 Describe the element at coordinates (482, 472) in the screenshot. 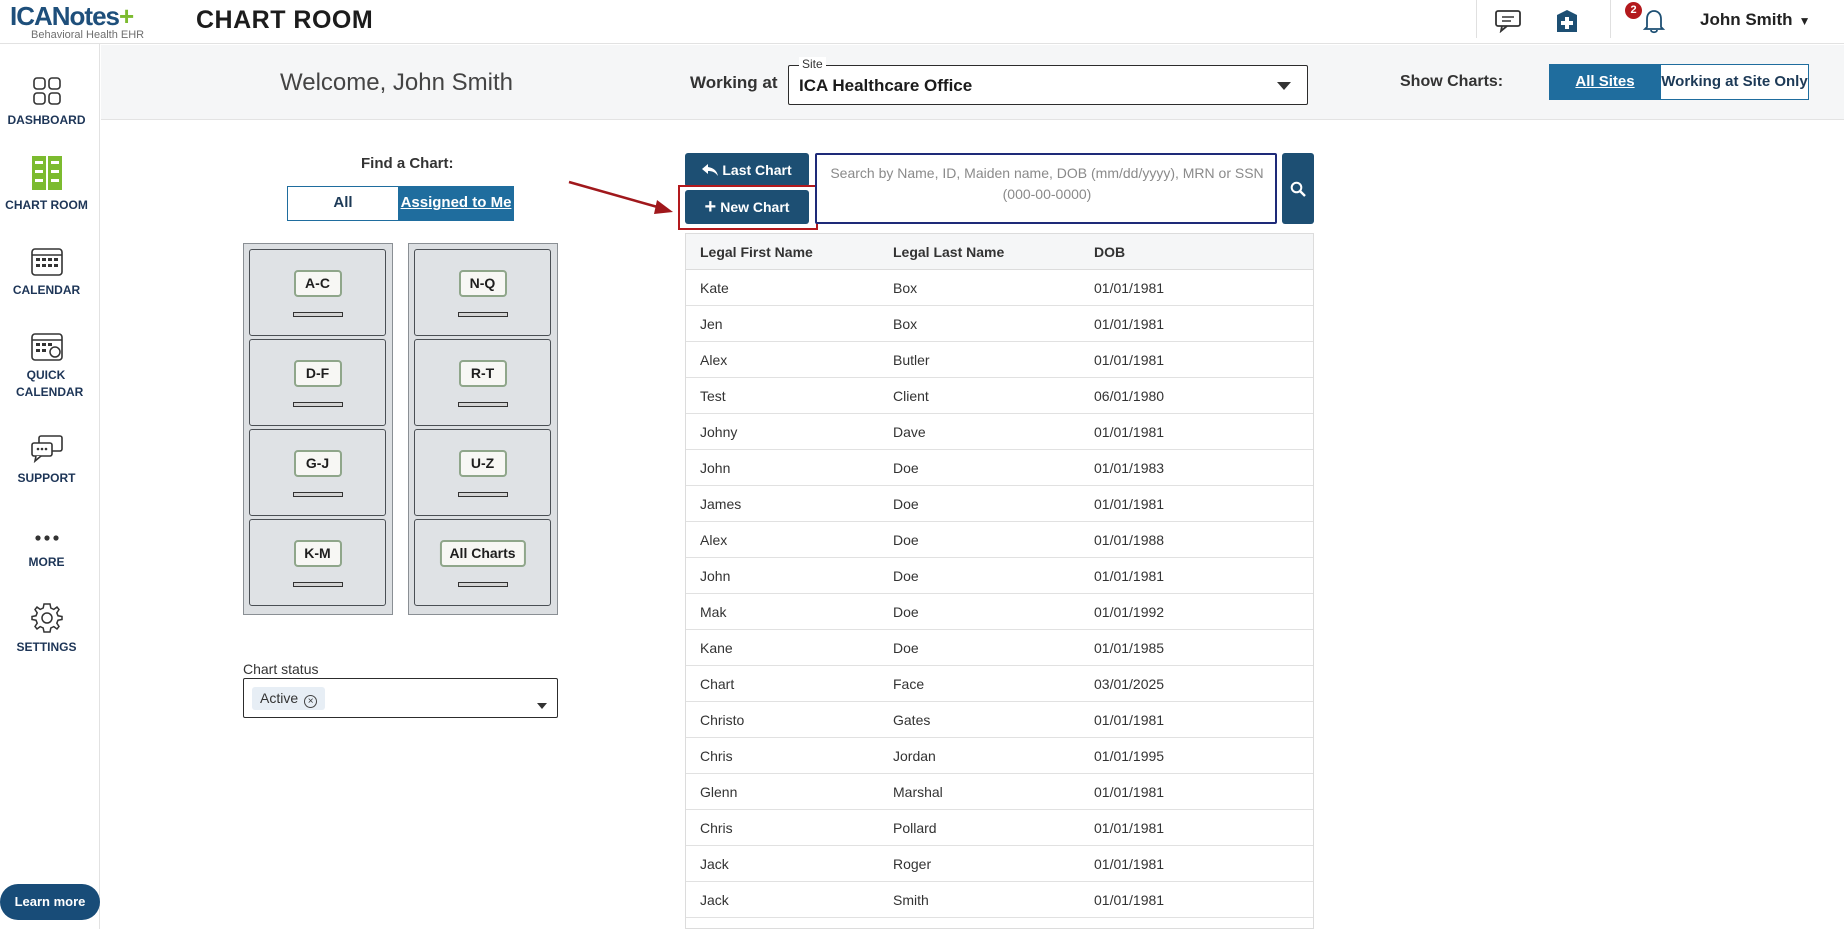

I see `drawer-u-z: U-Z` at that location.